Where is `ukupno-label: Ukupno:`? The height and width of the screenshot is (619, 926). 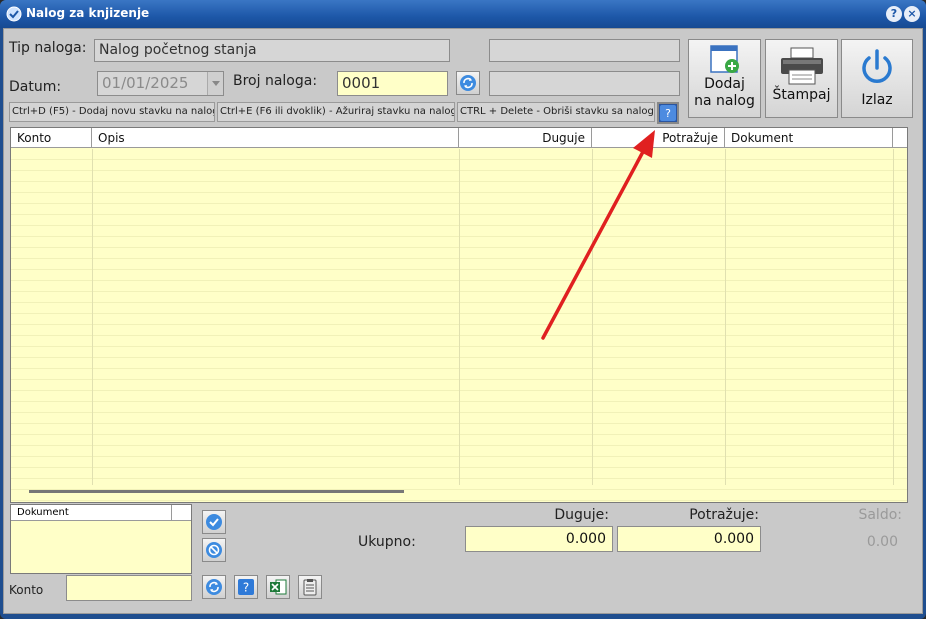 ukupno-label: Ukupno: is located at coordinates (387, 542).